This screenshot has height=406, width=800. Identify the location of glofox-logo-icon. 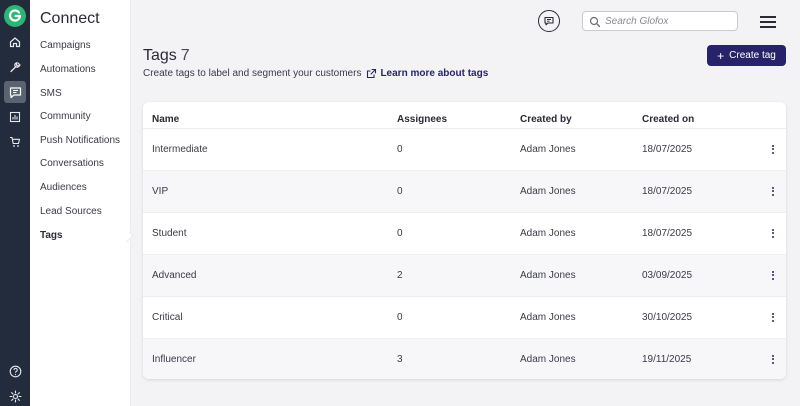
(15, 16).